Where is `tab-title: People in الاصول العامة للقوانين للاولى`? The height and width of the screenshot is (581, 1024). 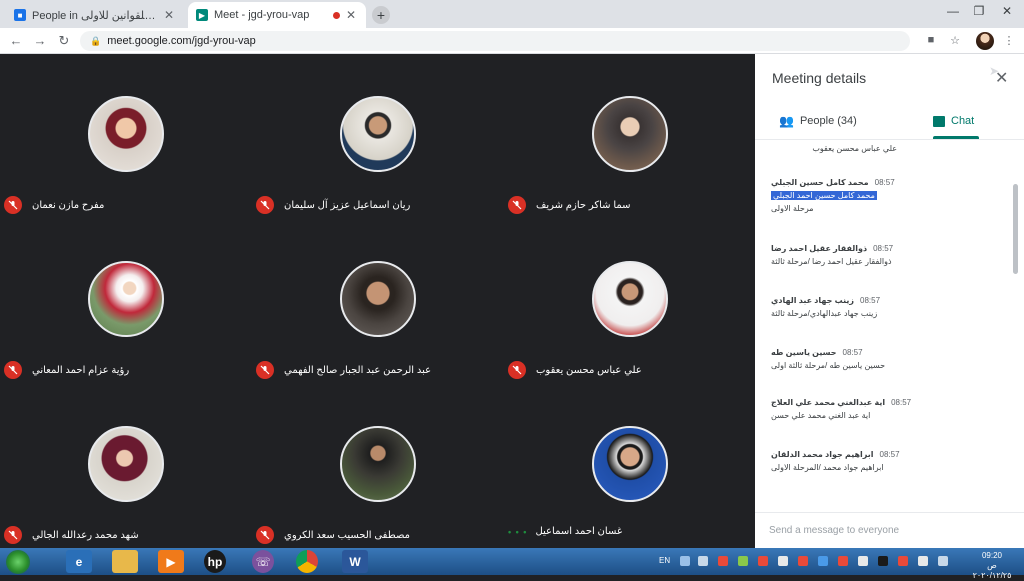 tab-title: People in الاصول العامة للقوانين للاولى is located at coordinates (95, 15).